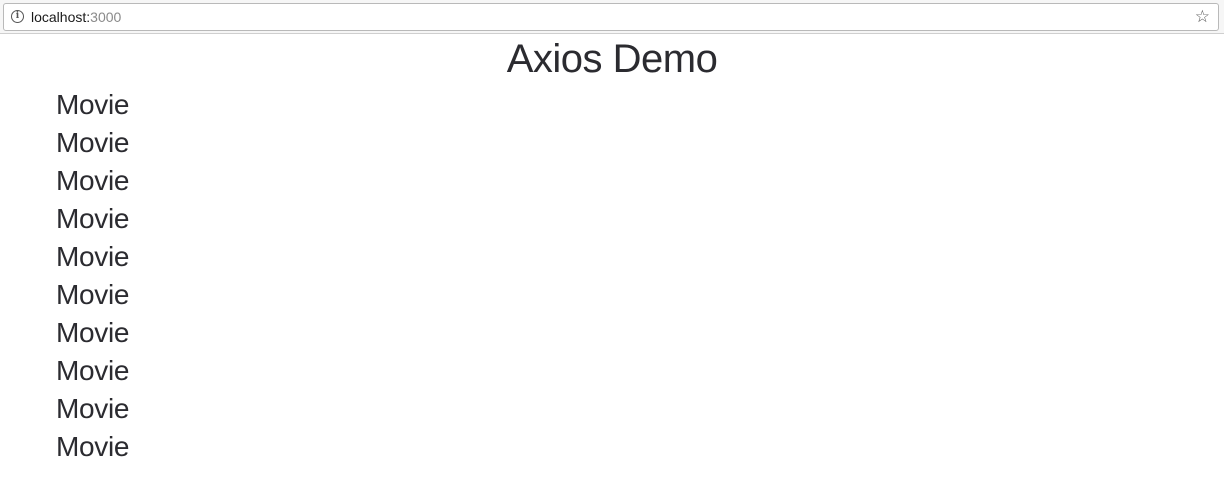  Describe the element at coordinates (61, 17) in the screenshot. I see `url-host: localhost:` at that location.